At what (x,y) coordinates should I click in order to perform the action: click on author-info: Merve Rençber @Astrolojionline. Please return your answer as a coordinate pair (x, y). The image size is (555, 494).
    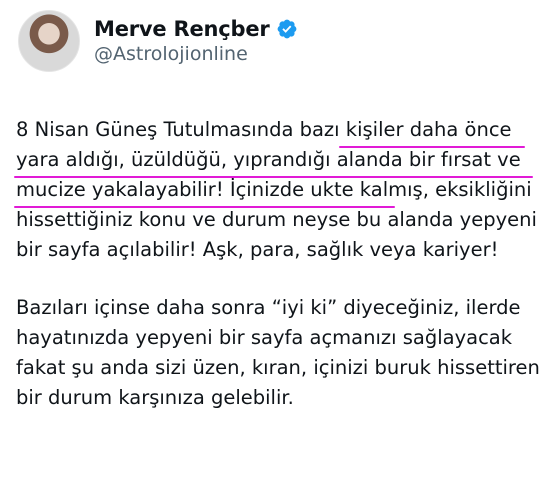
    Looking at the image, I should click on (196, 41).